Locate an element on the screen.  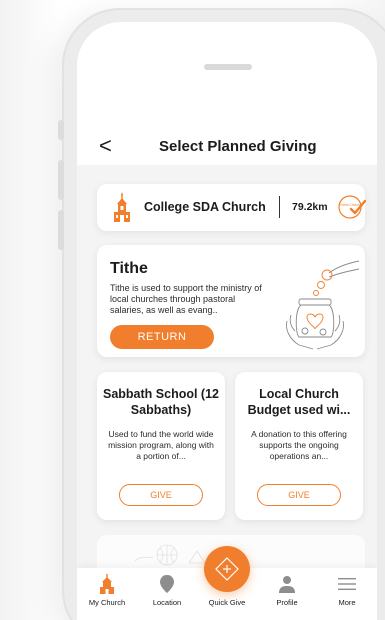
nav-label: Quick Give is located at coordinates (227, 602).